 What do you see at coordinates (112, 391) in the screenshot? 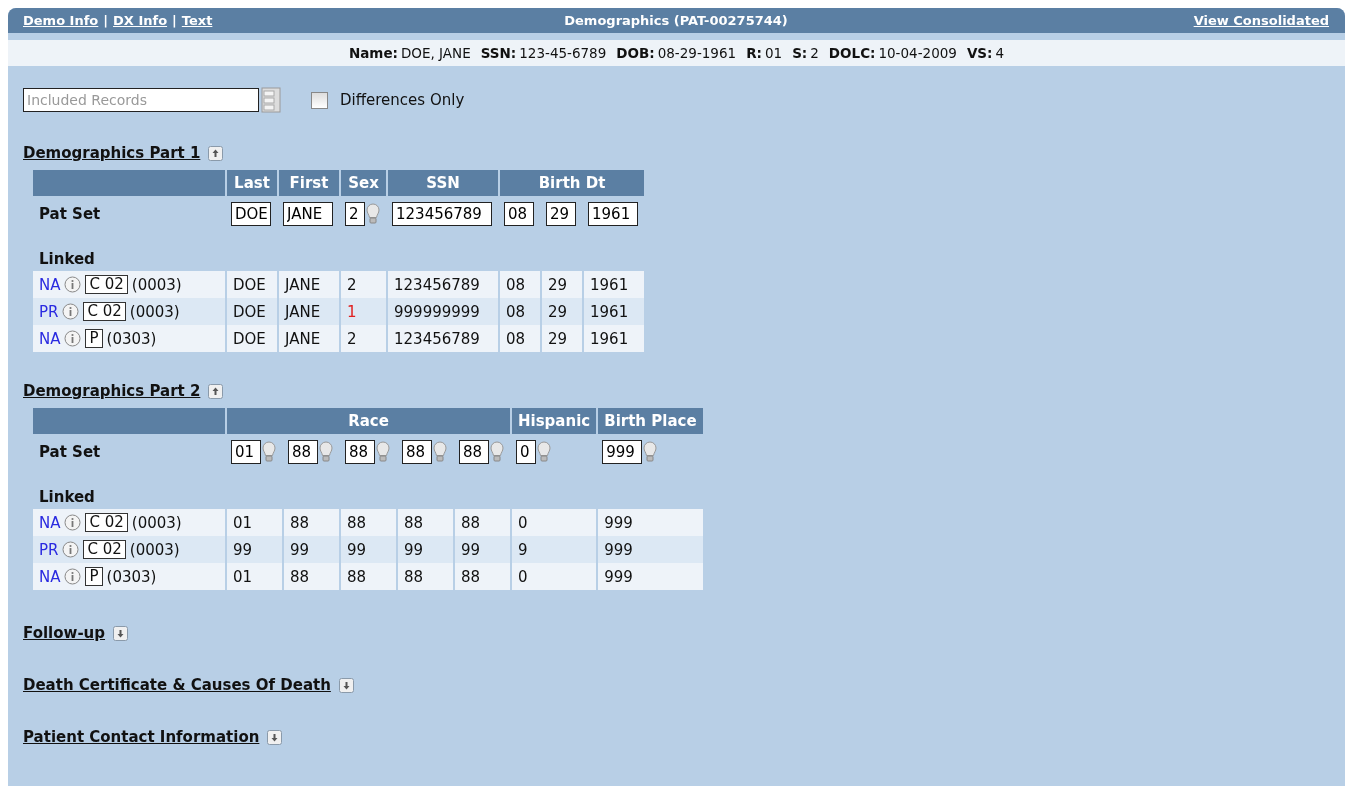
I see `section-title: Demographics Part 2` at bounding box center [112, 391].